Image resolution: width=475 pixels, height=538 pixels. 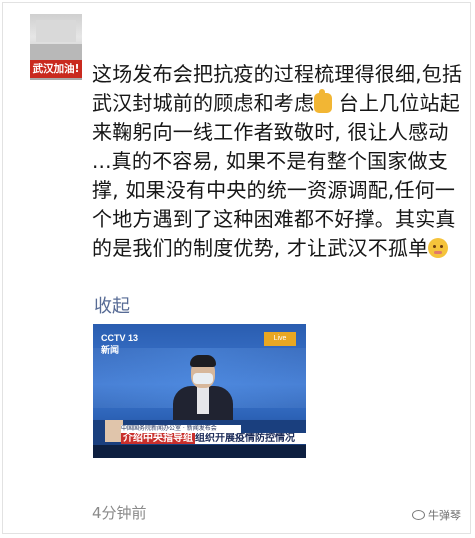 I want to click on speaker-hair, so click(x=203, y=361).